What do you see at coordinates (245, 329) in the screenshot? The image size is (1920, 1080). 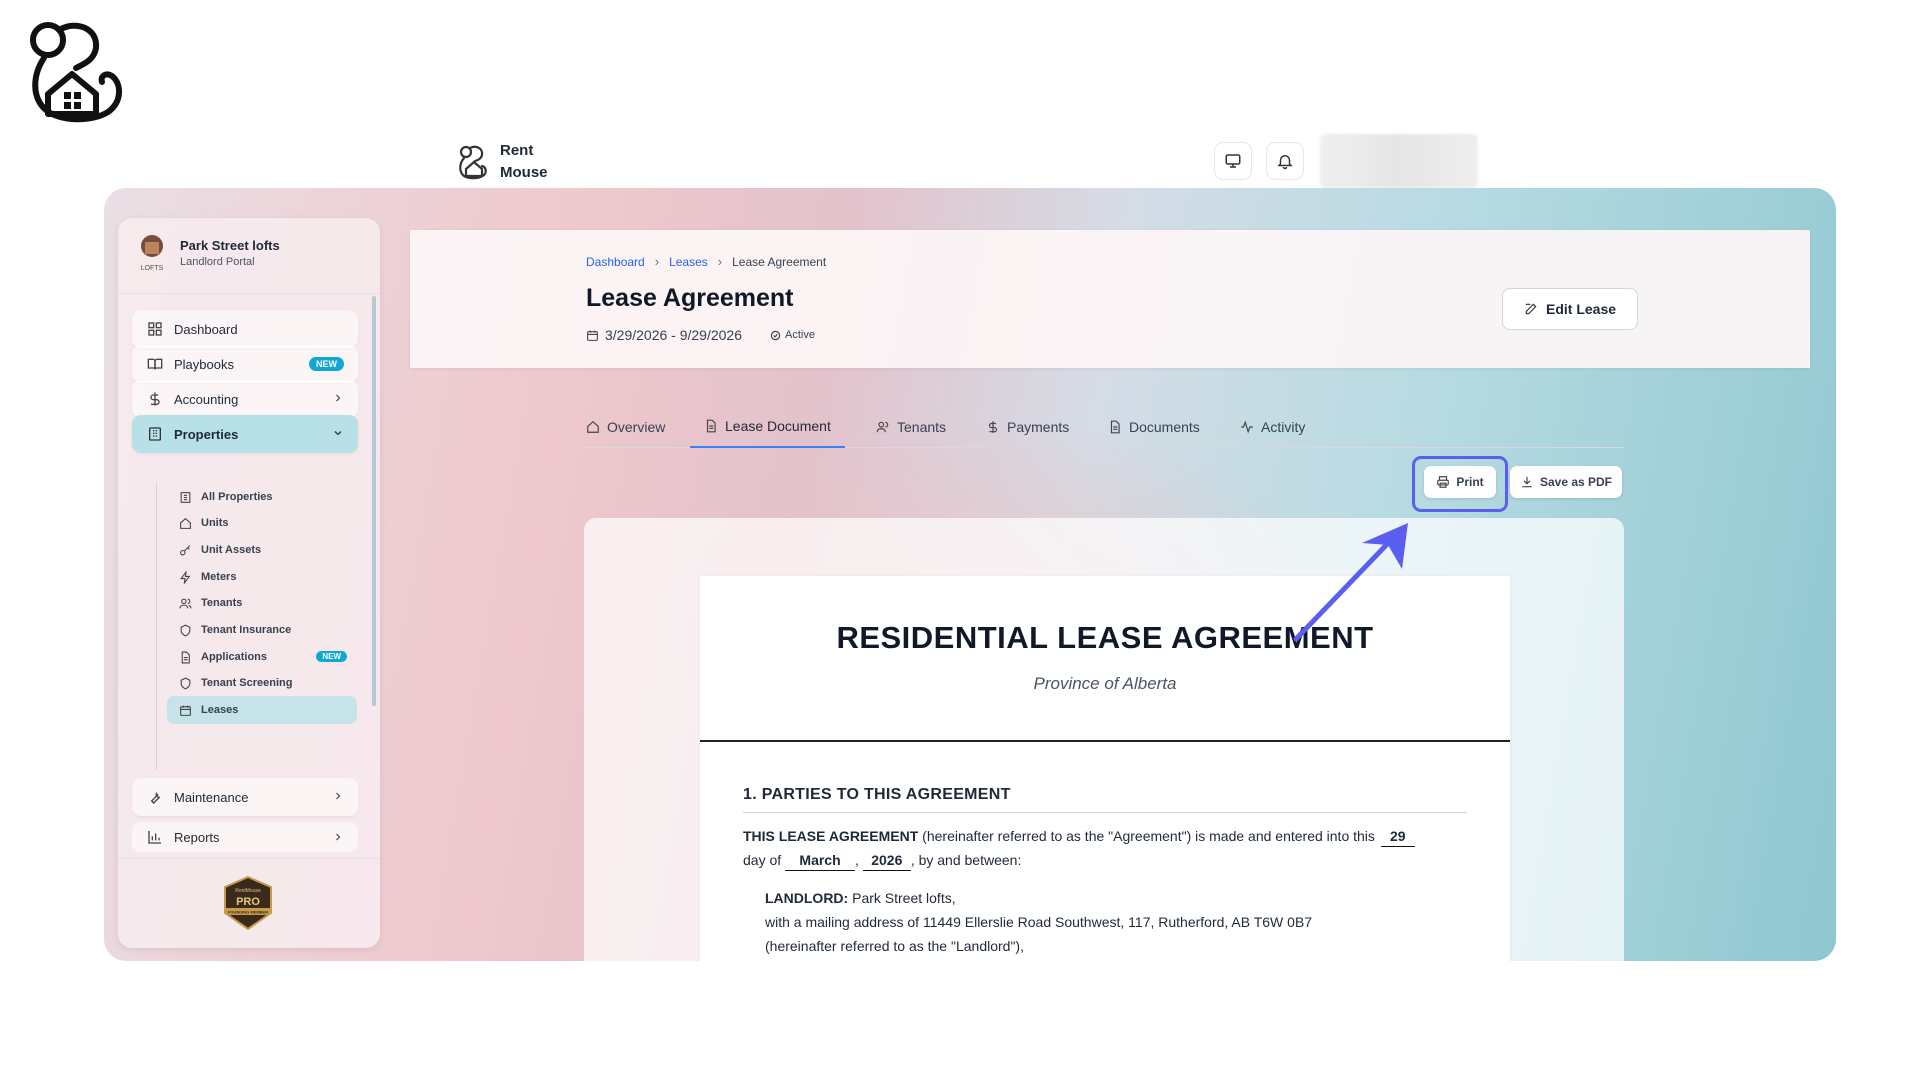 I see `sidebar-item-dashboard: Dashboard` at bounding box center [245, 329].